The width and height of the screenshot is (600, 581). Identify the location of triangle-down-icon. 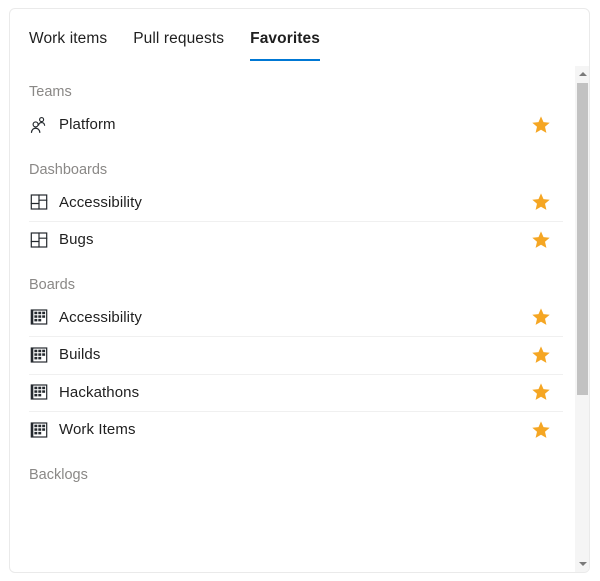
(582, 564).